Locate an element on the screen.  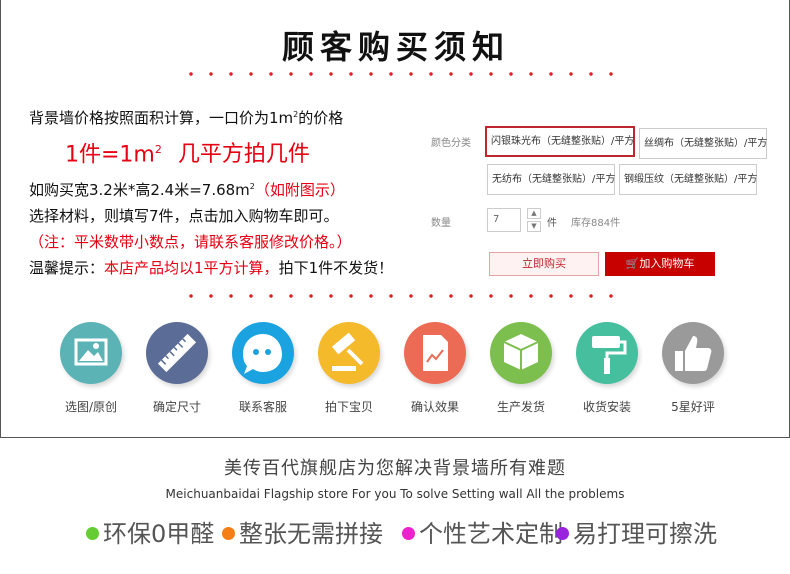
stock-count: 库存884件 is located at coordinates (596, 223).